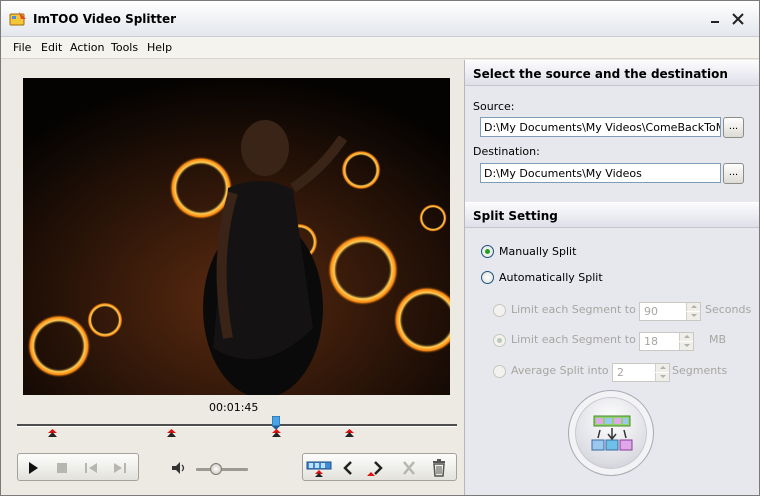 The width and height of the screenshot is (760, 496). What do you see at coordinates (651, 341) in the screenshot?
I see `limit-mb-value: 18` at bounding box center [651, 341].